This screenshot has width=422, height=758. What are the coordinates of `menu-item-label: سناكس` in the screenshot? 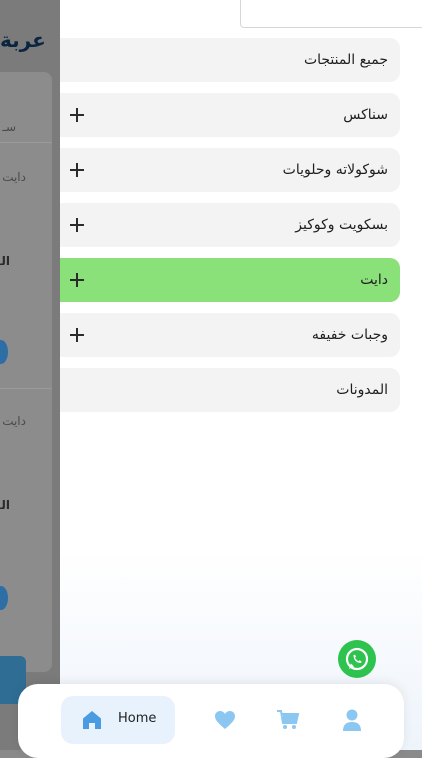 It's located at (365, 115).